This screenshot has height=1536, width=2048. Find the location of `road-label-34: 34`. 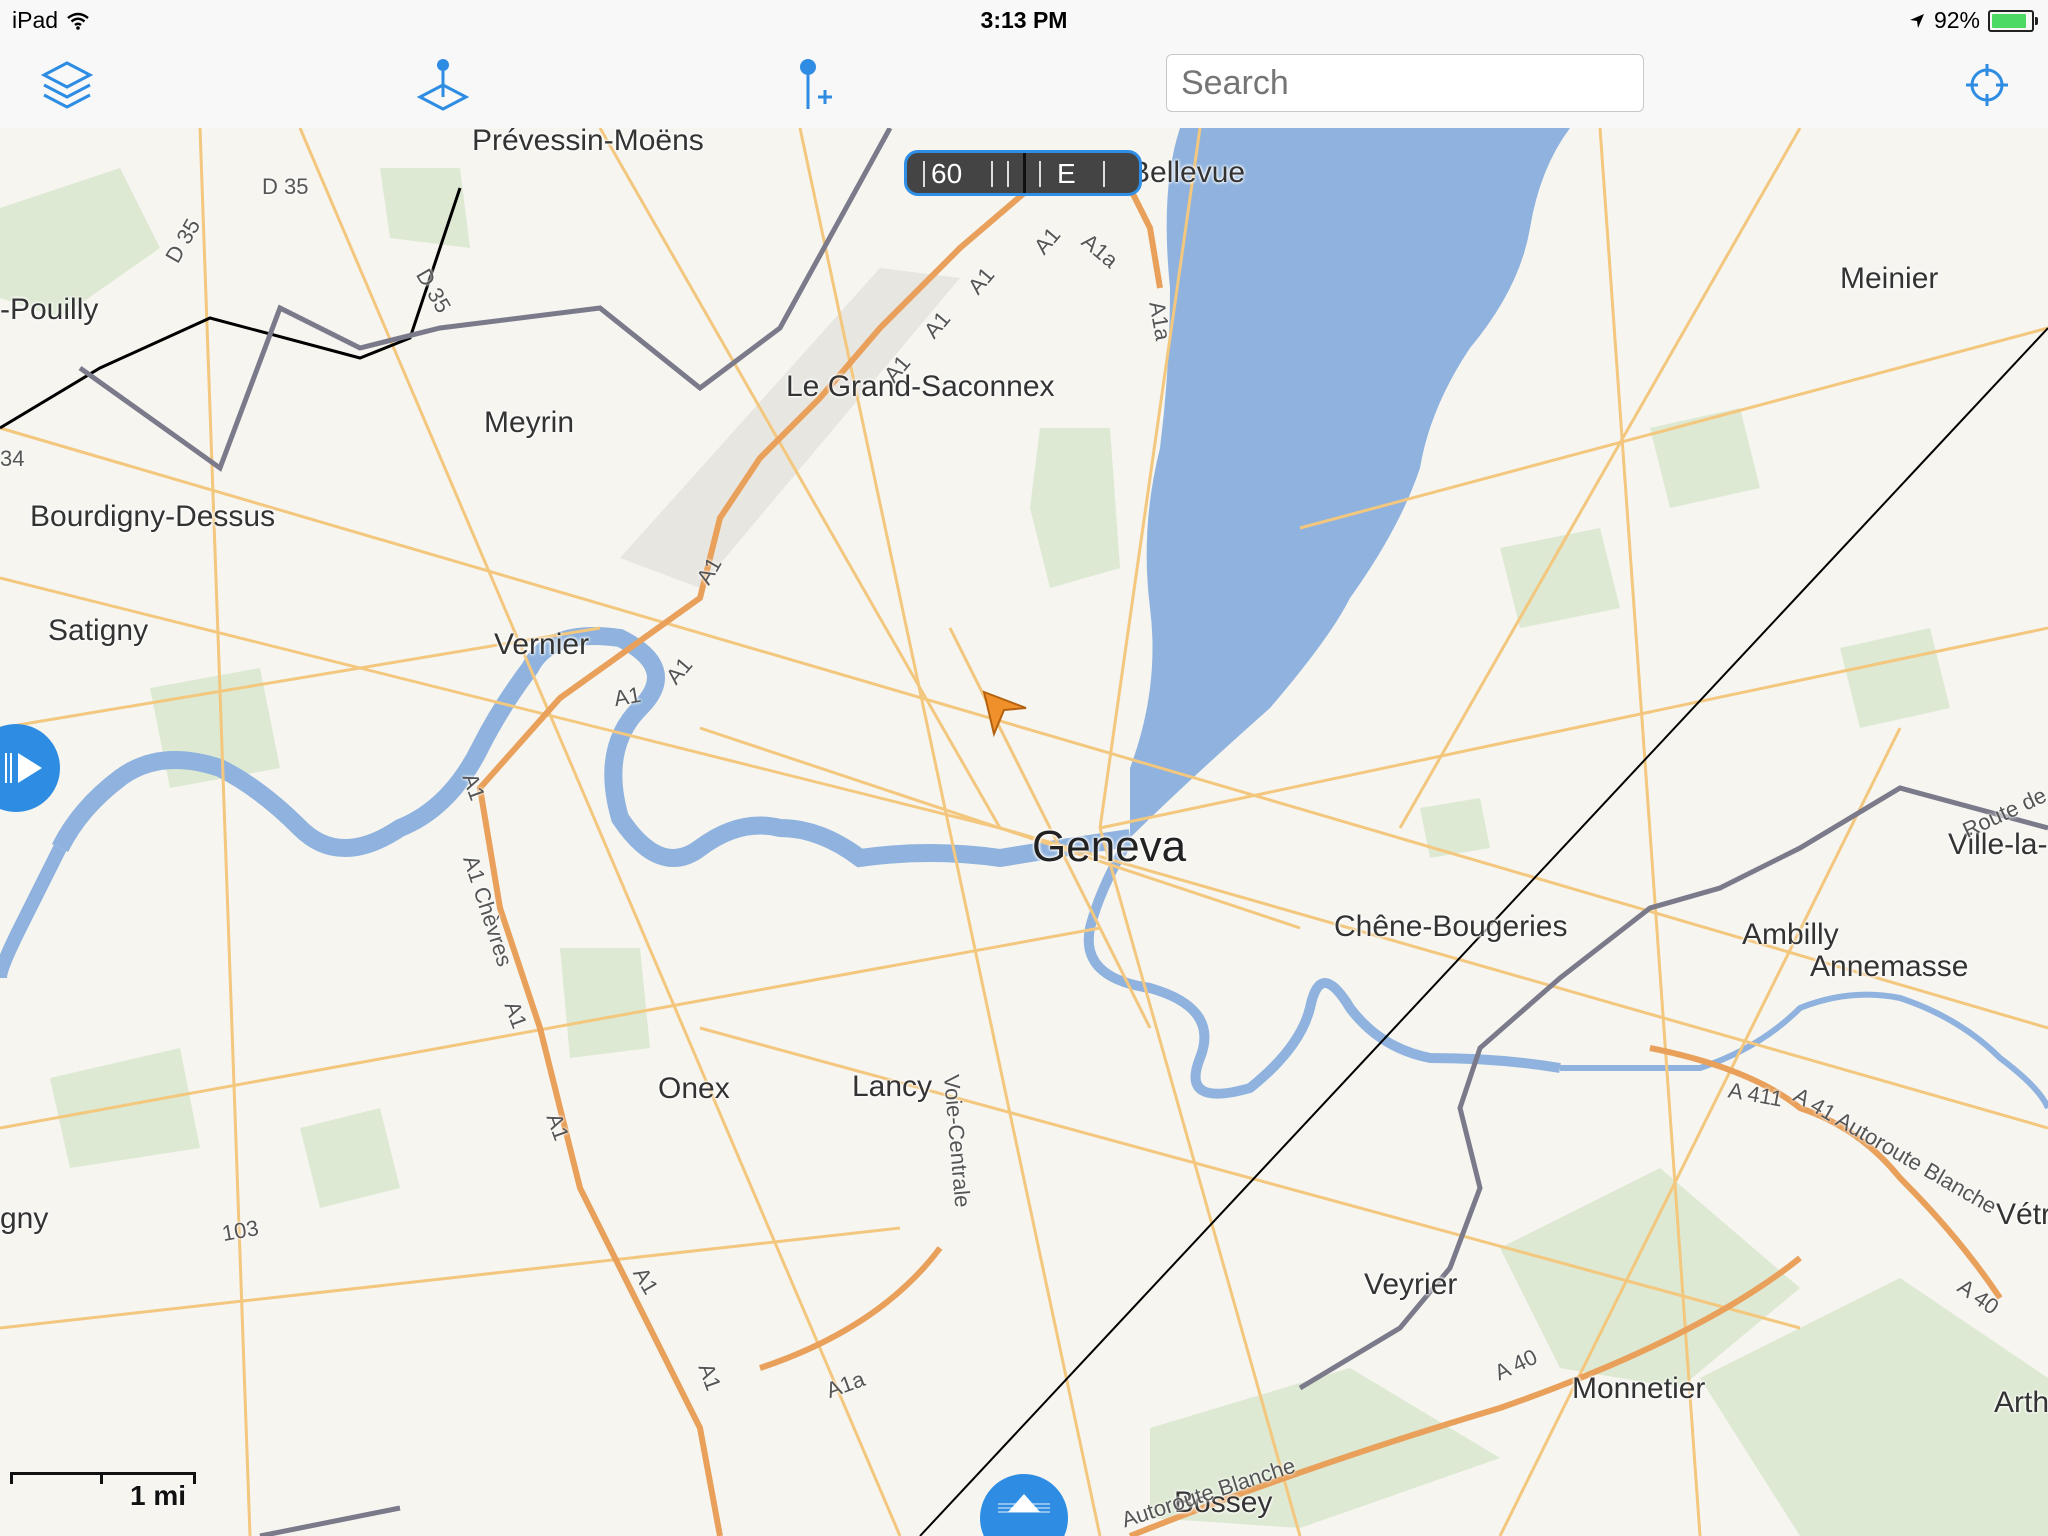

road-label-34: 34 is located at coordinates (12, 458).